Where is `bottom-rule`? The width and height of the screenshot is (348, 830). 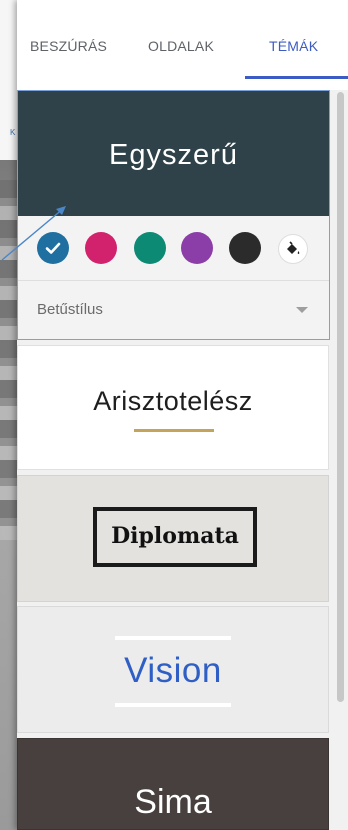 bottom-rule is located at coordinates (173, 705).